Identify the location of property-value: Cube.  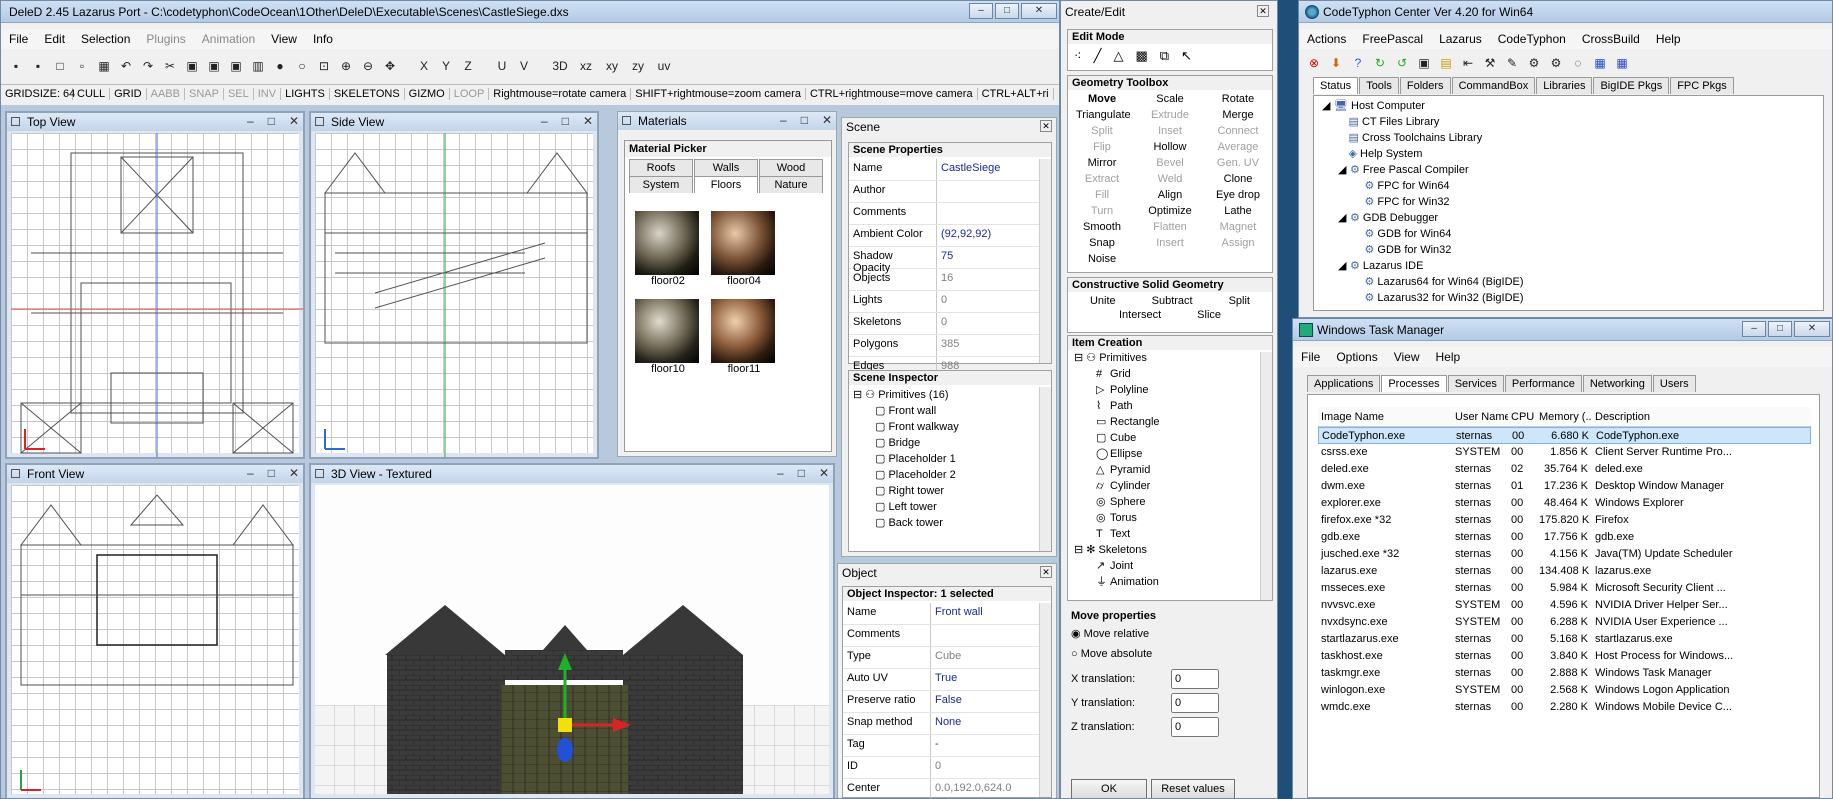
(985, 657).